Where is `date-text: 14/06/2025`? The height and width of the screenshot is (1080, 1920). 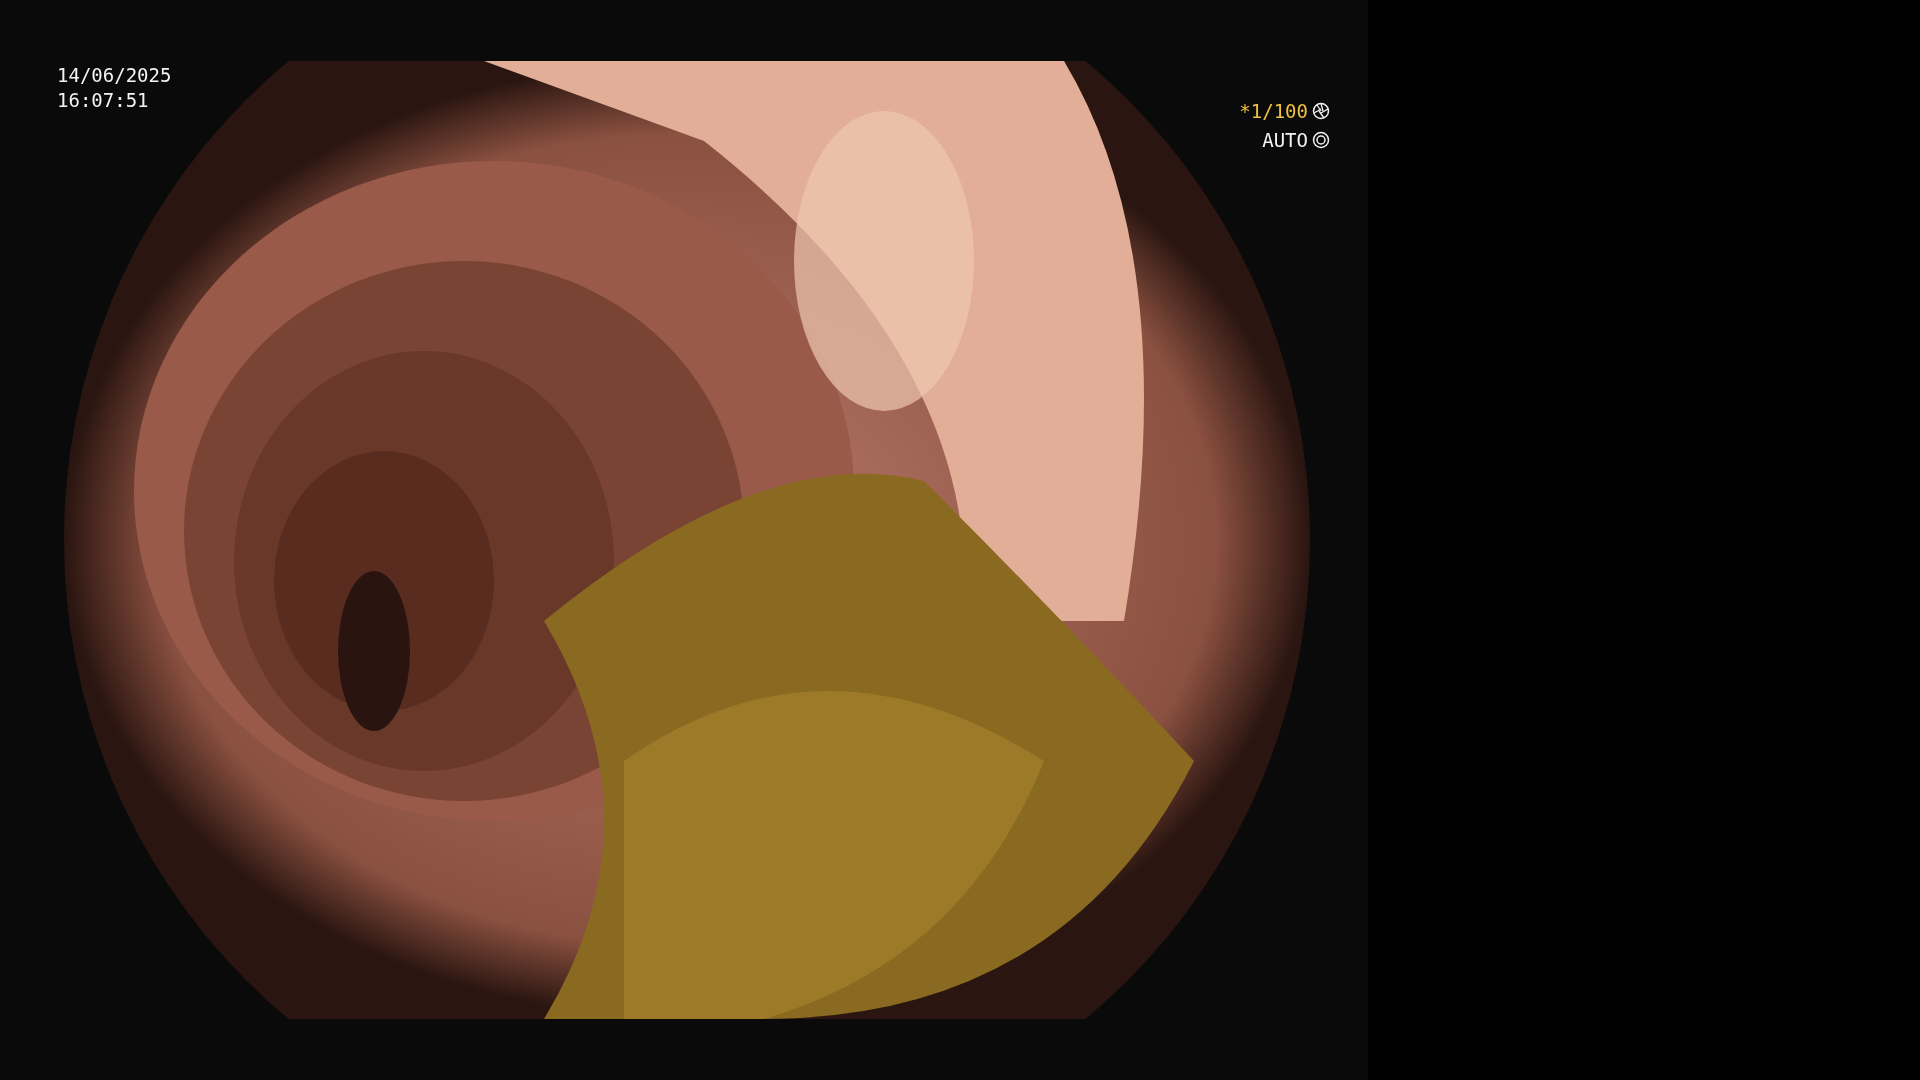
date-text: 14/06/2025 is located at coordinates (114, 75).